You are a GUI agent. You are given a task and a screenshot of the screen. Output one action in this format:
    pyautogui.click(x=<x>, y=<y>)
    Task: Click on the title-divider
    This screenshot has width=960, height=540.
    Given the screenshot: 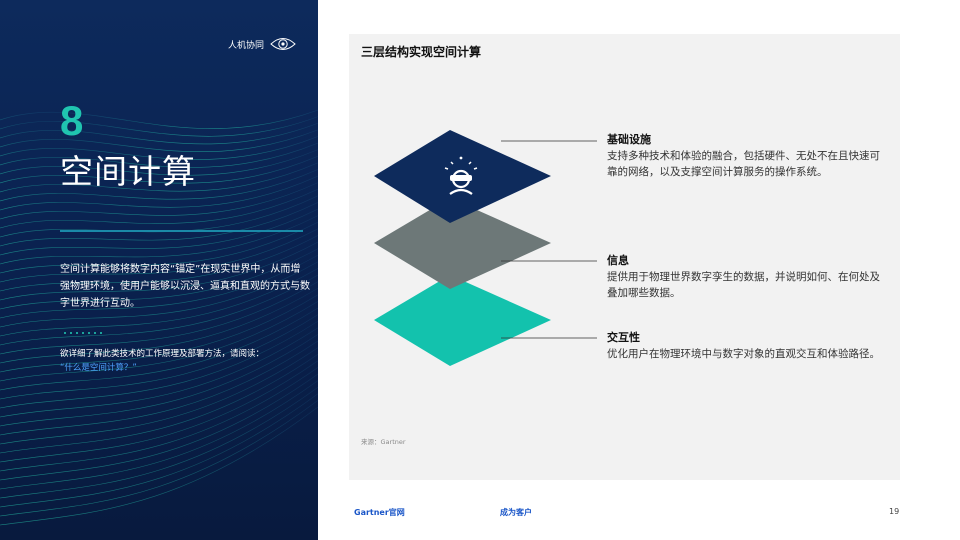 What is the action you would take?
    pyautogui.click(x=181, y=231)
    